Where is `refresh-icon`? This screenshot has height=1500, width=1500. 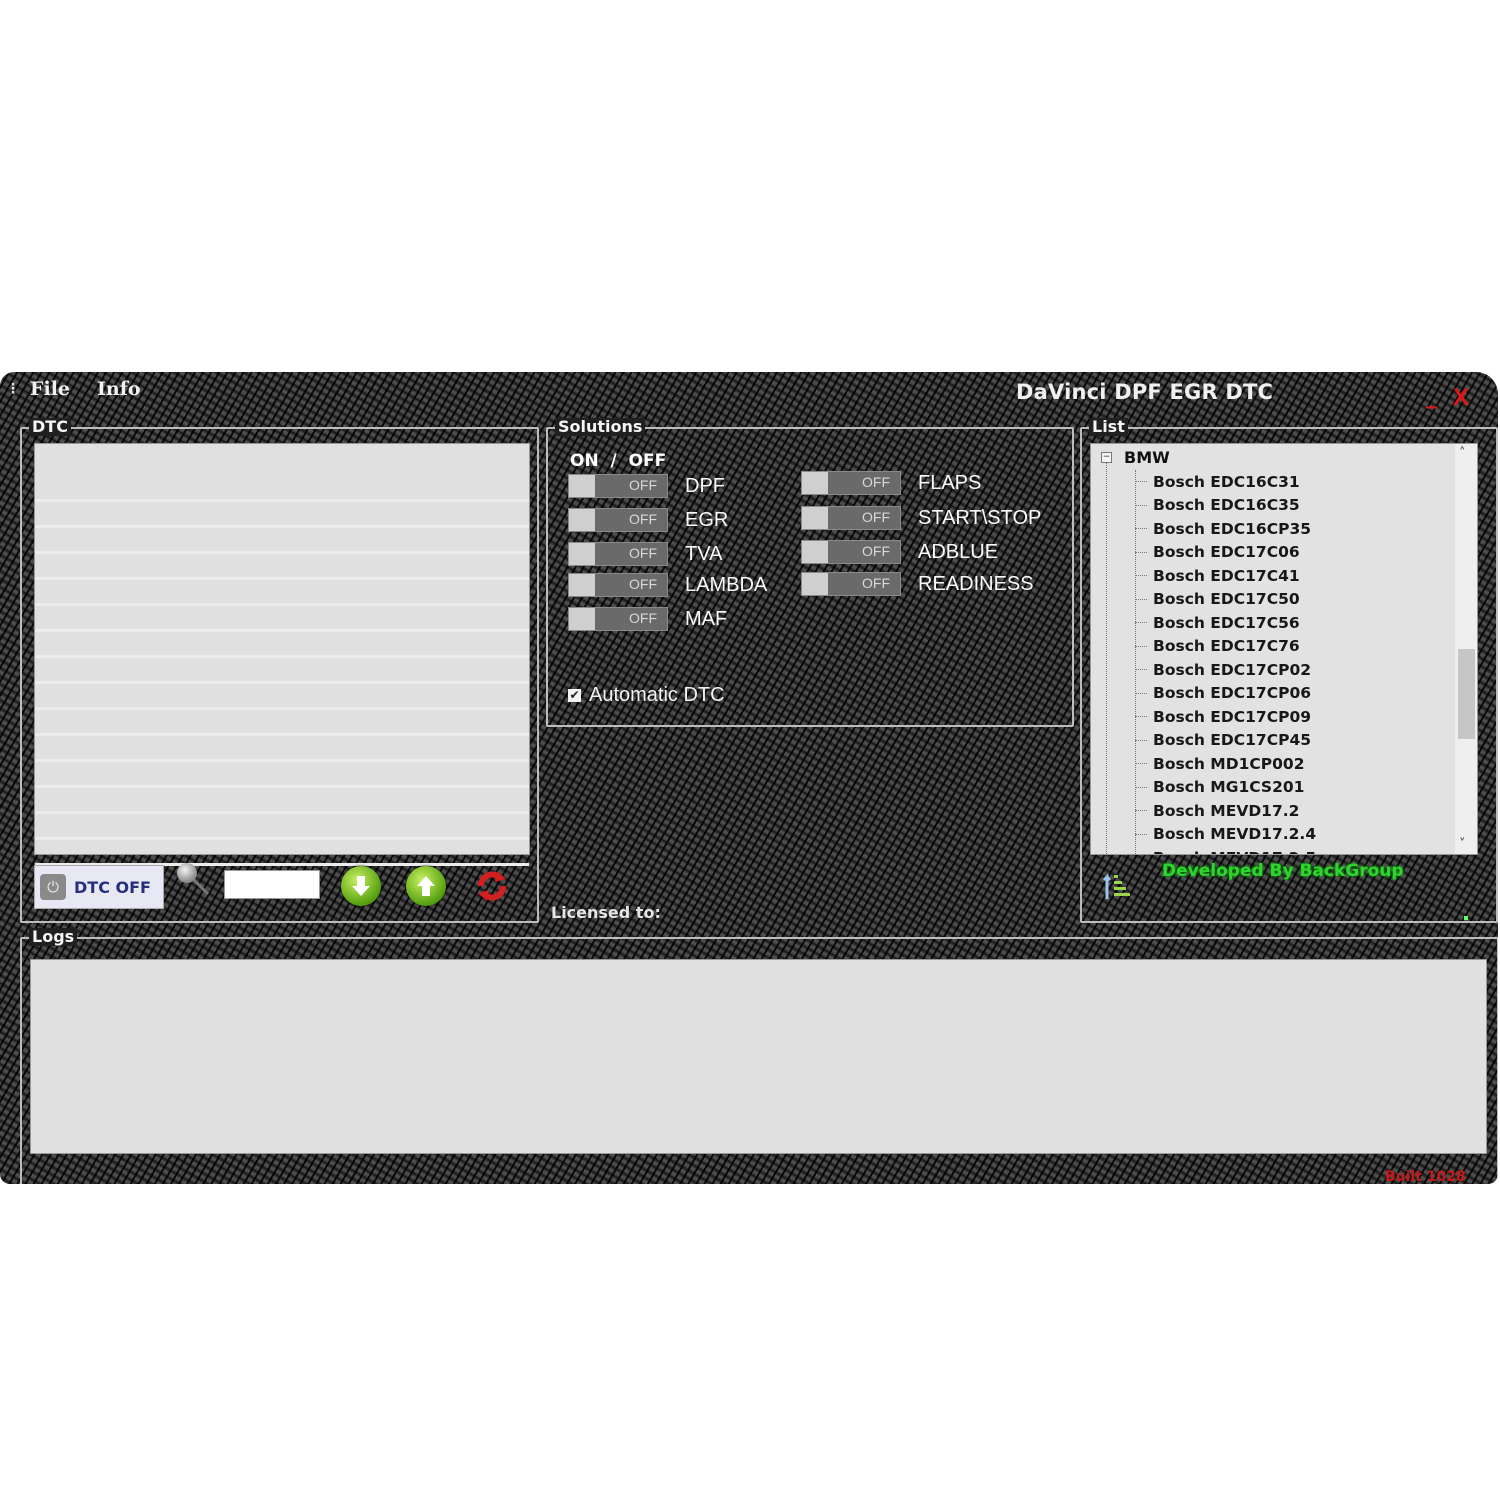
refresh-icon is located at coordinates (492, 886).